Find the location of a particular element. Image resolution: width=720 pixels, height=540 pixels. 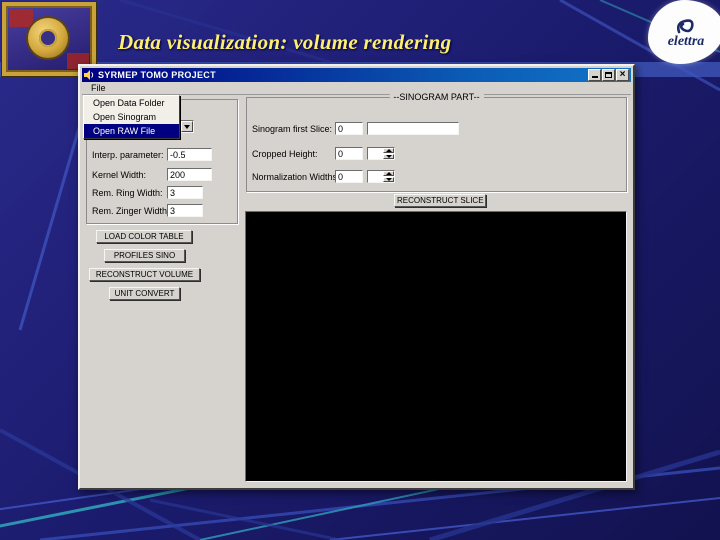

reconstruct-slice-button: RECONSTRUCT SLICE is located at coordinates (440, 200).